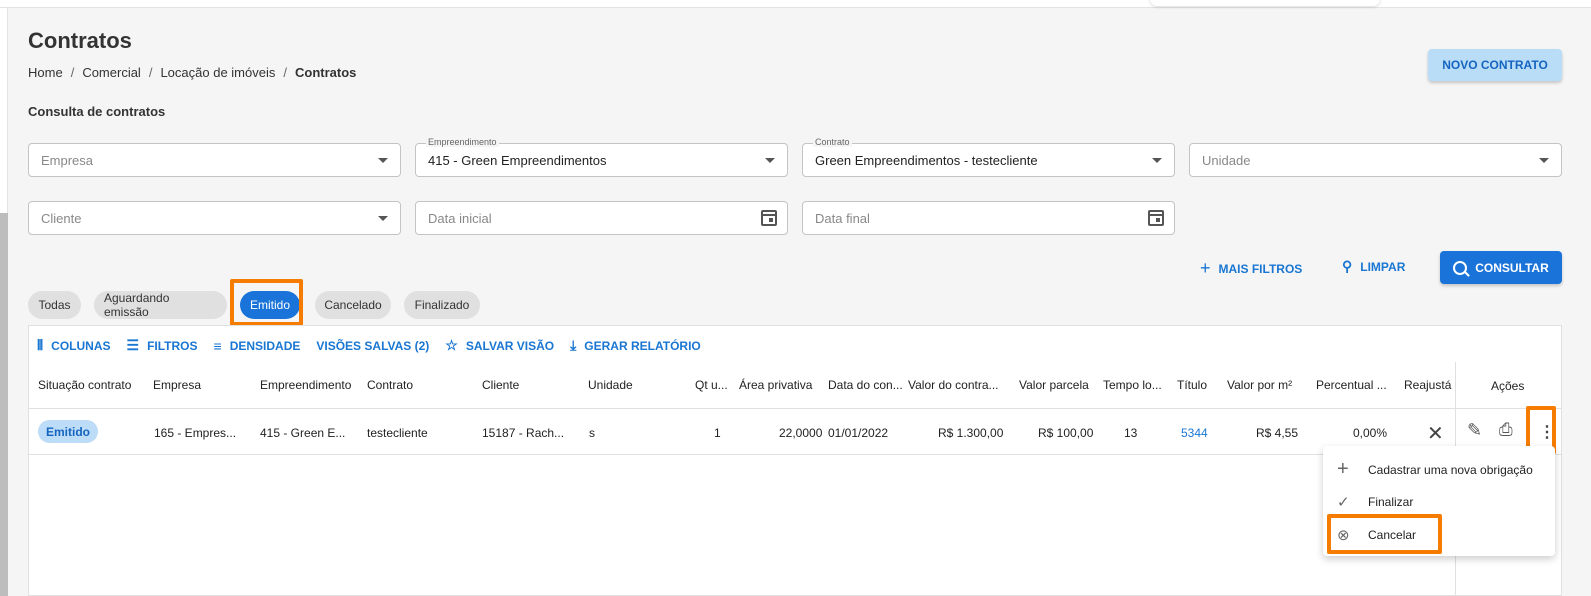 This screenshot has width=1591, height=596. Describe the element at coordinates (390, 385) in the screenshot. I see `col-contrato: Contrato` at that location.